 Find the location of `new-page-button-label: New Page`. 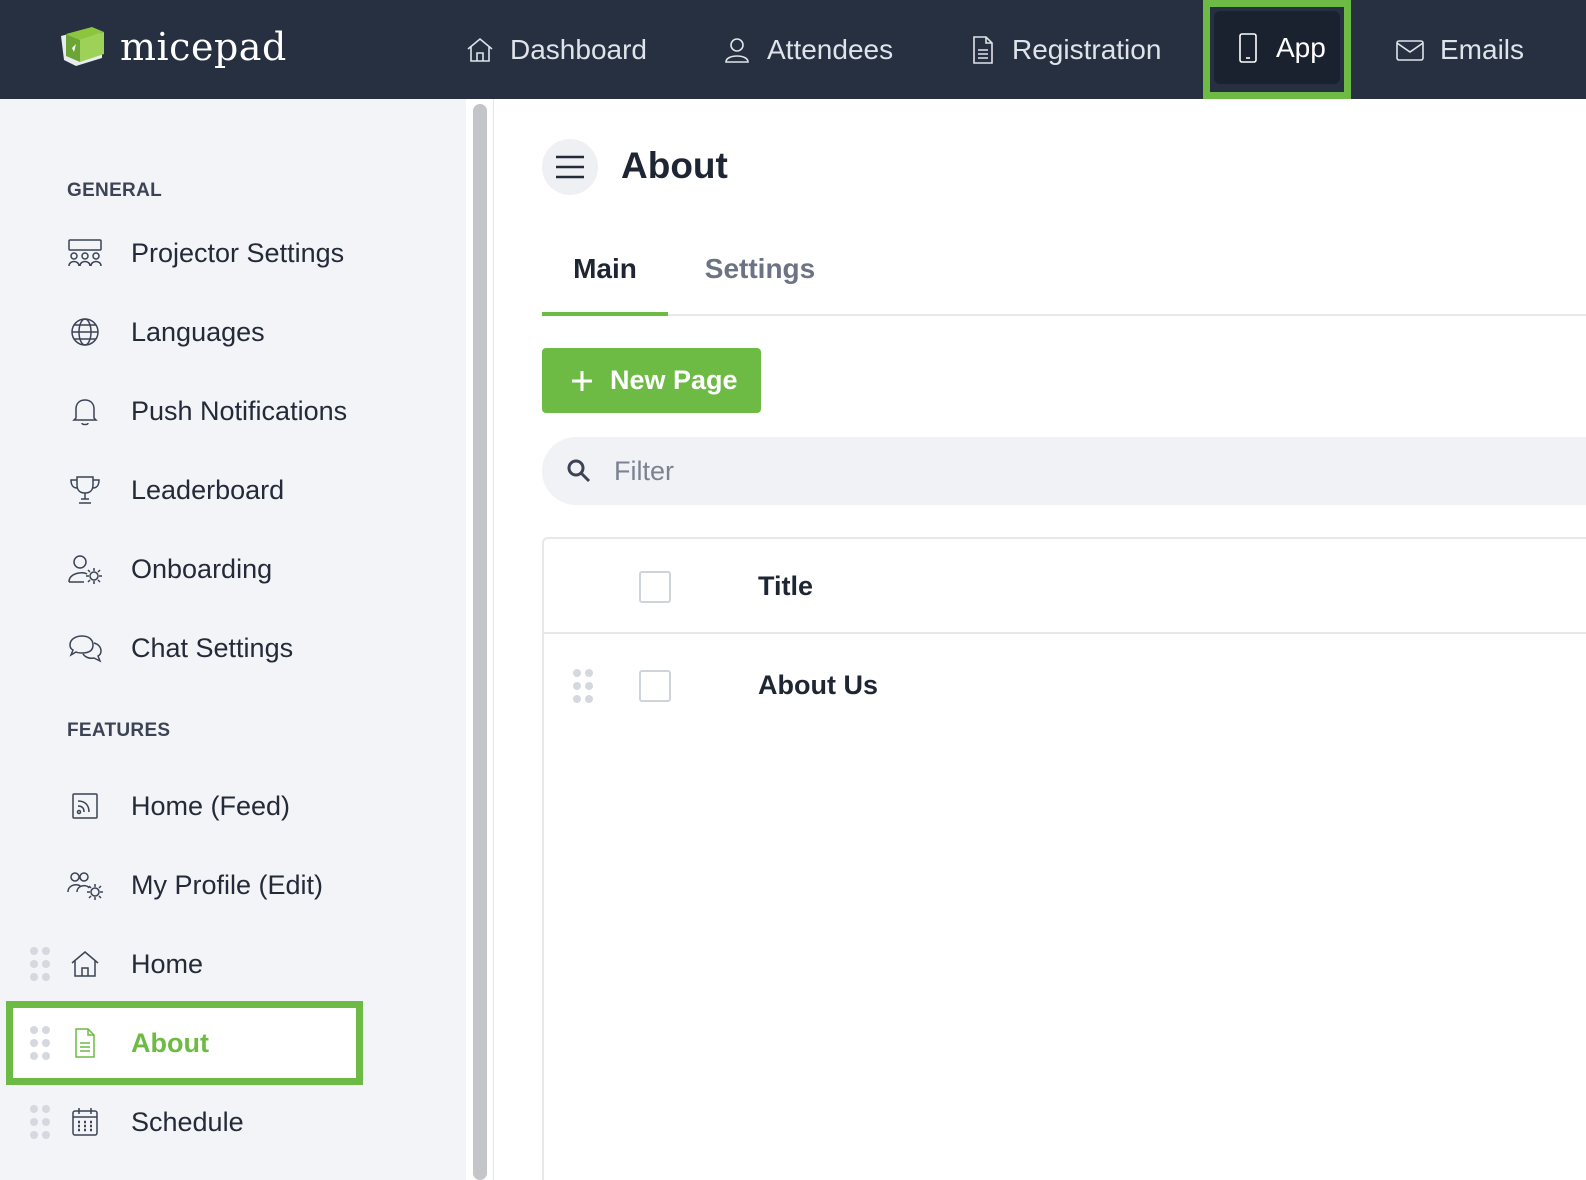

new-page-button-label: New Page is located at coordinates (674, 380).